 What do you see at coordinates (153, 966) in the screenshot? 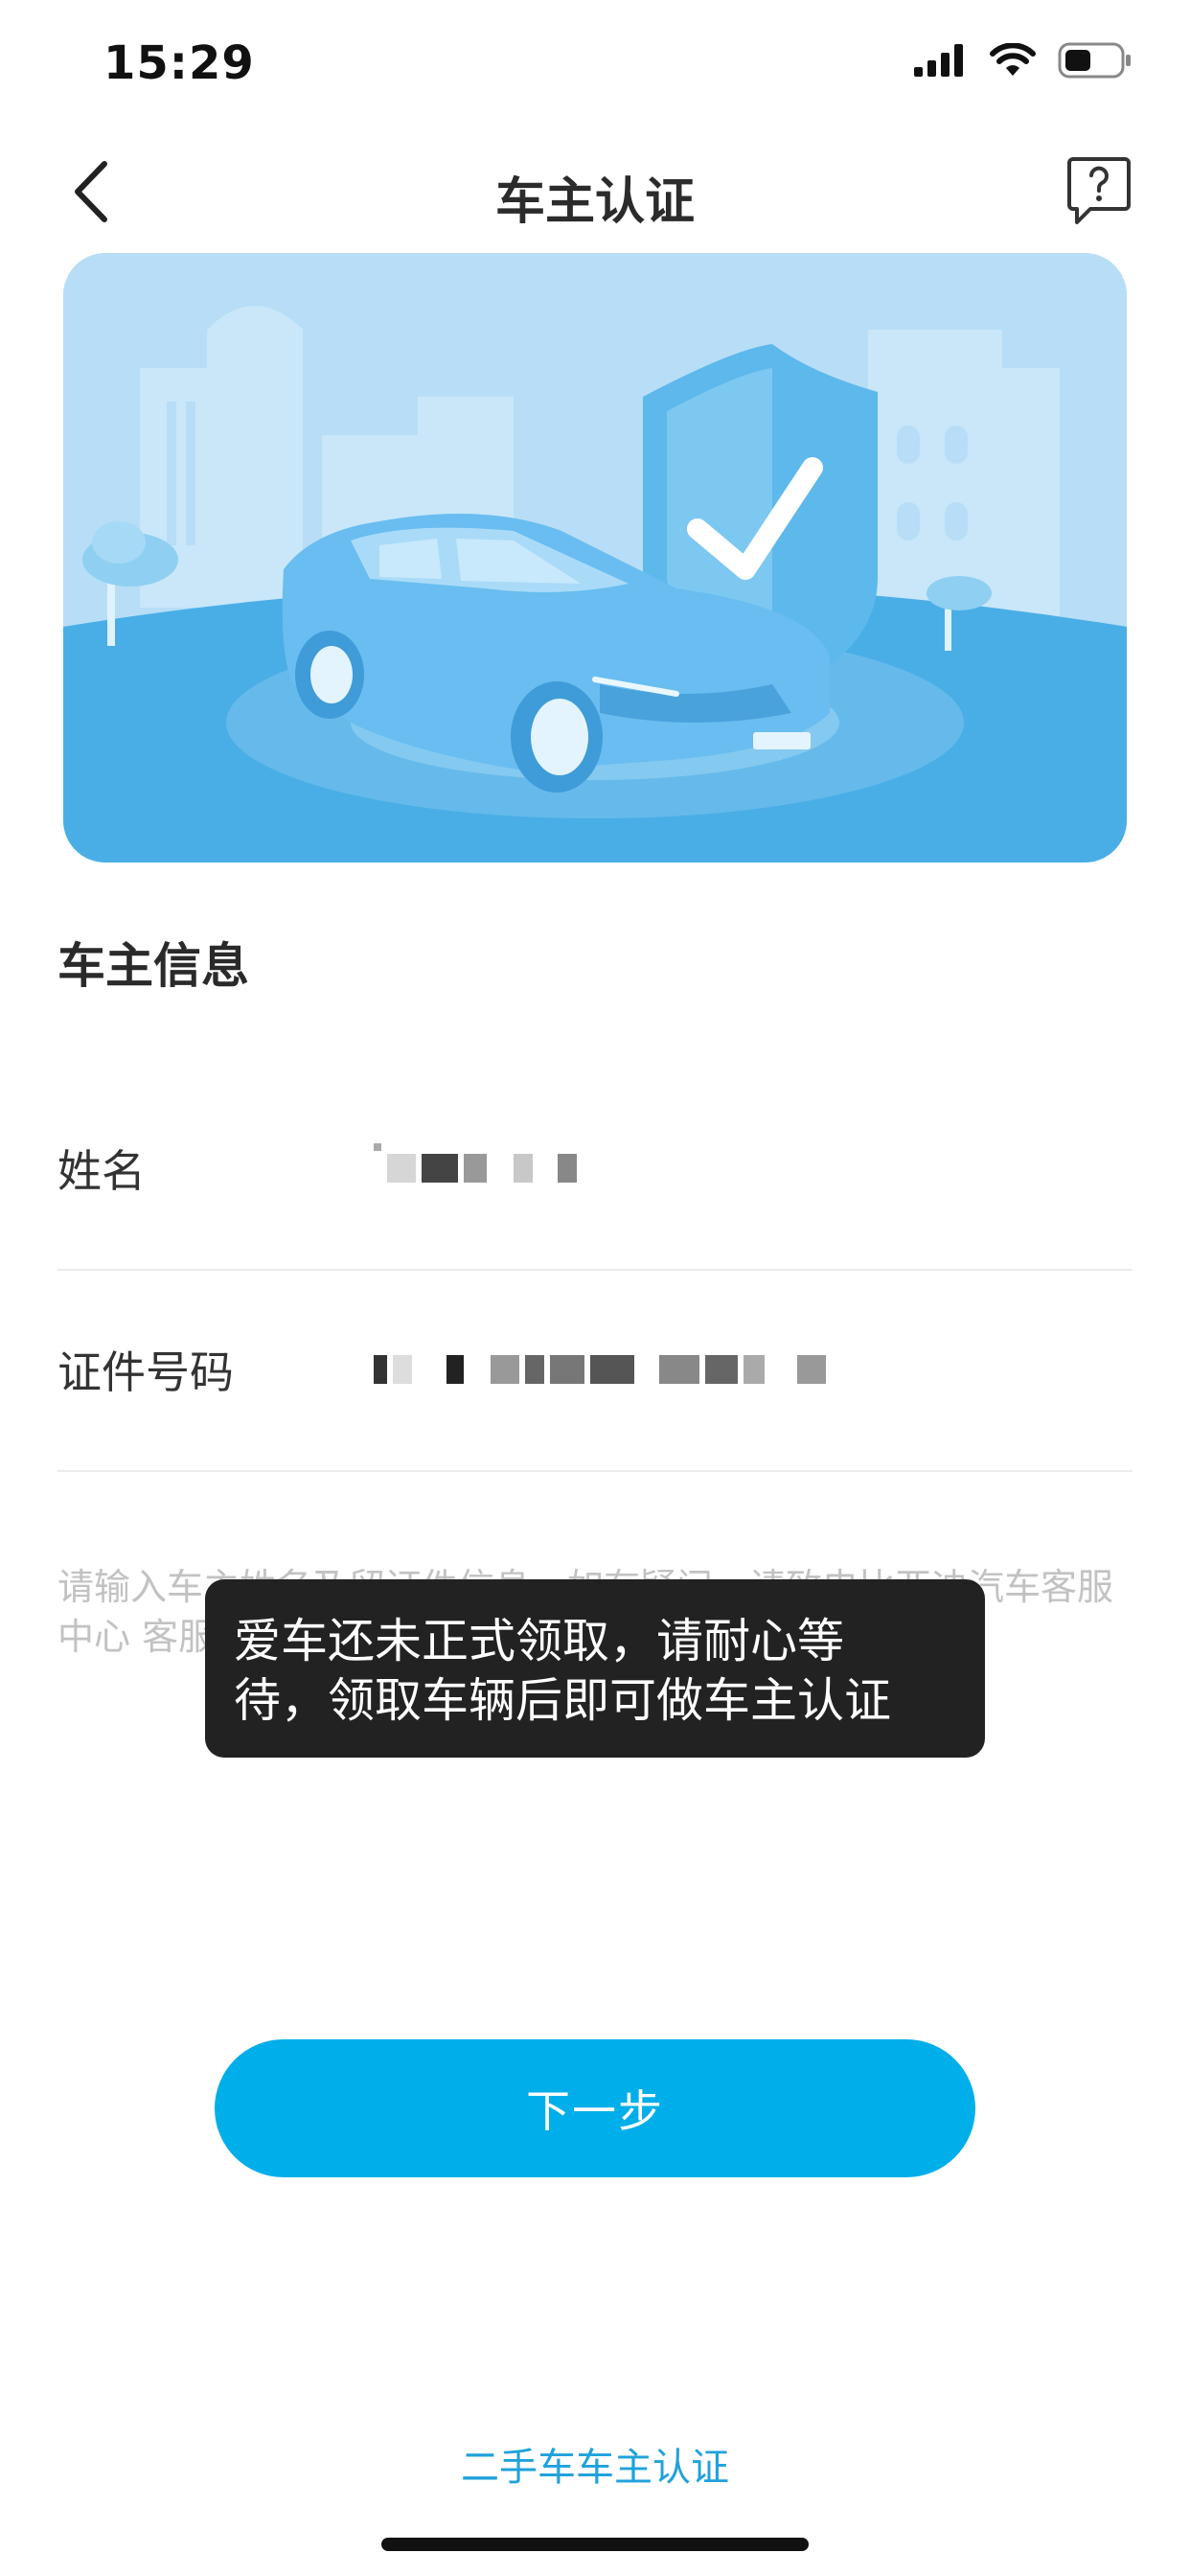
I see `section-title-owner-info: 车主信息` at bounding box center [153, 966].